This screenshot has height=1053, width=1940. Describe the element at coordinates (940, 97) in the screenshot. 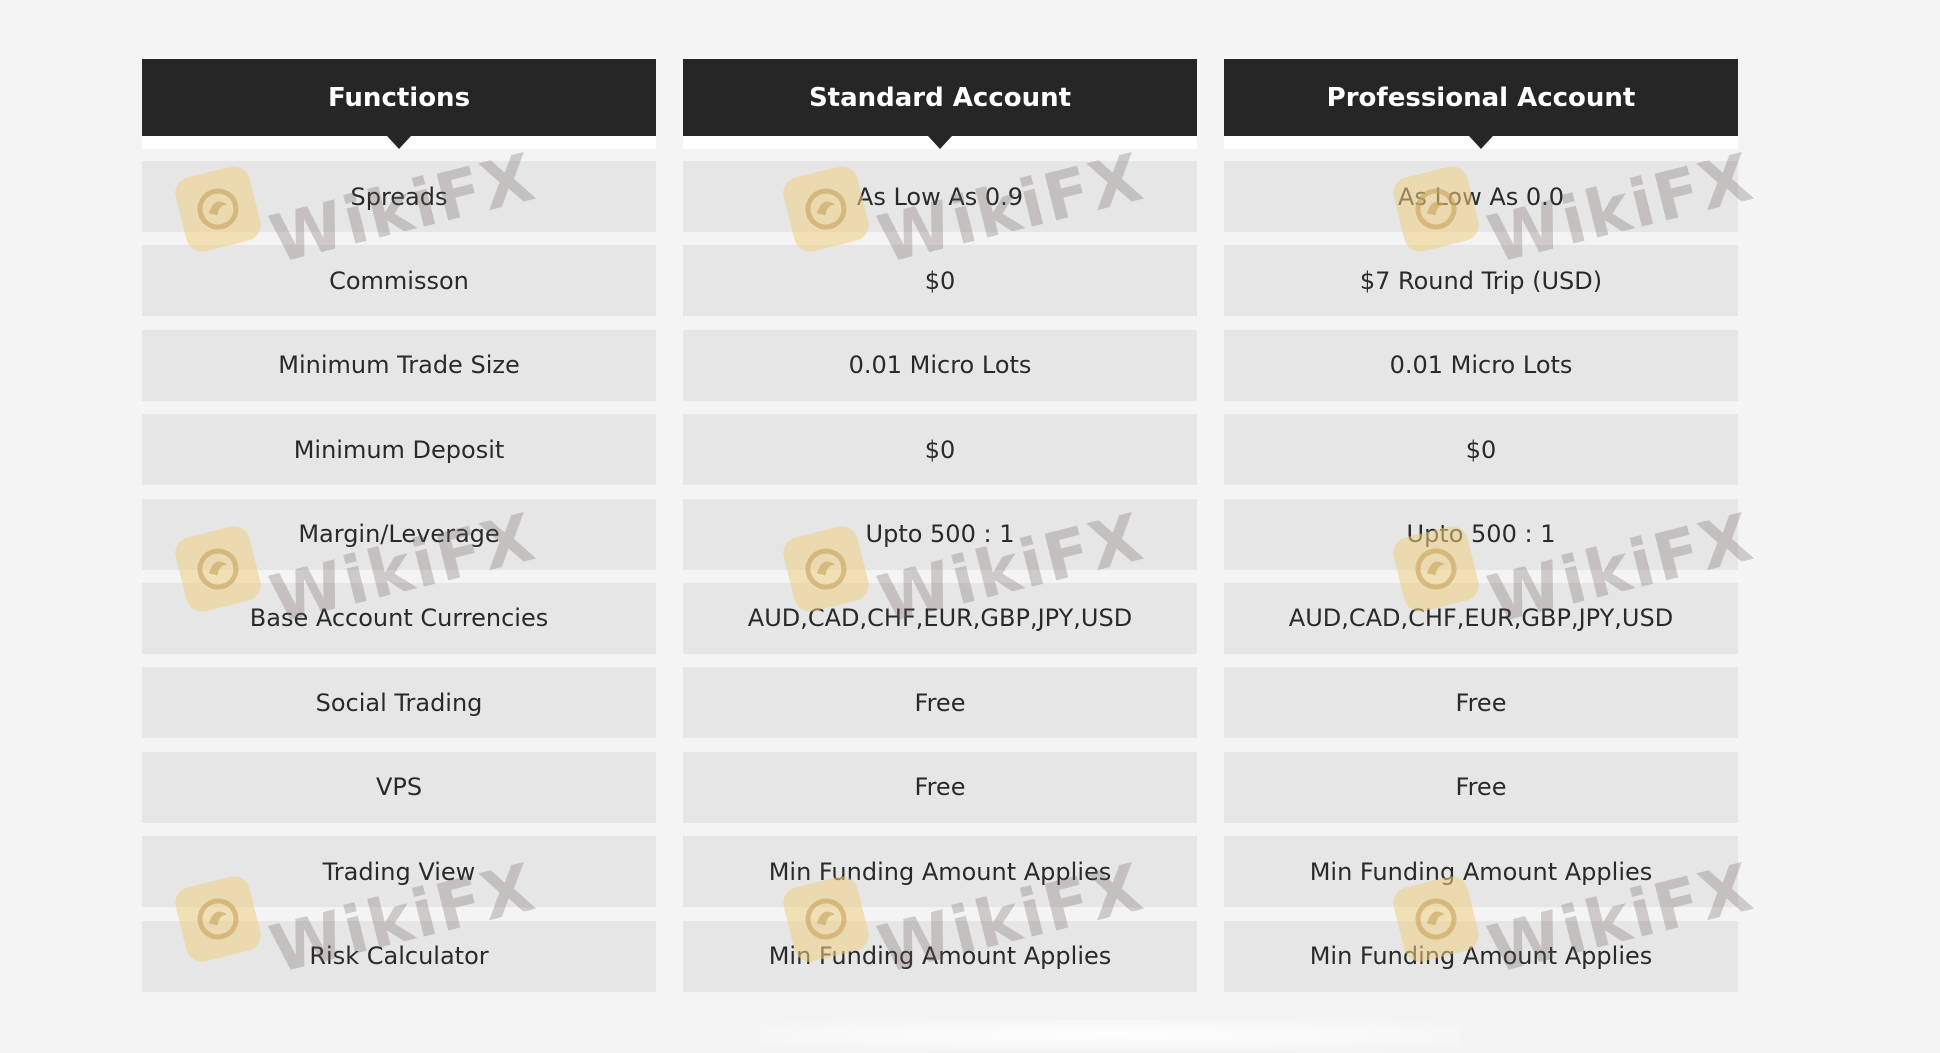

I see `standard-account-header-label: Standard Account` at that location.